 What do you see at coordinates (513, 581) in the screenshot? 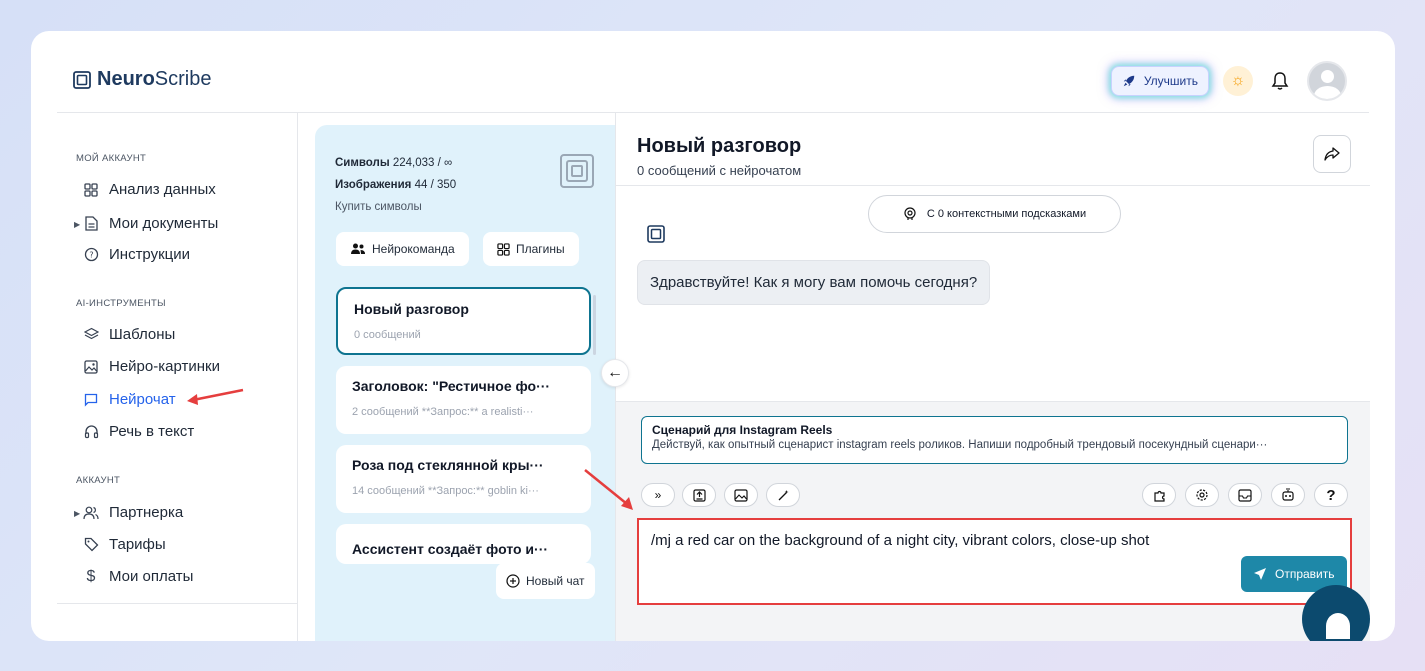
I see `plus-circle-icon` at bounding box center [513, 581].